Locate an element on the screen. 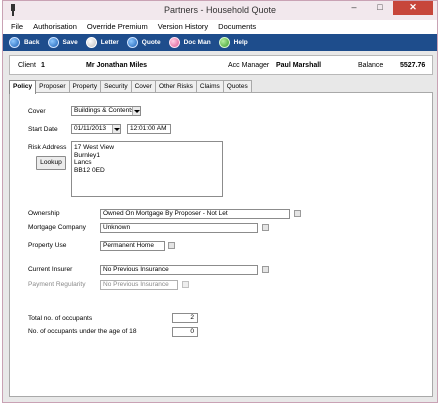 This screenshot has height=405, width=440. start-date-value: 01/11/2013 is located at coordinates (90, 128).